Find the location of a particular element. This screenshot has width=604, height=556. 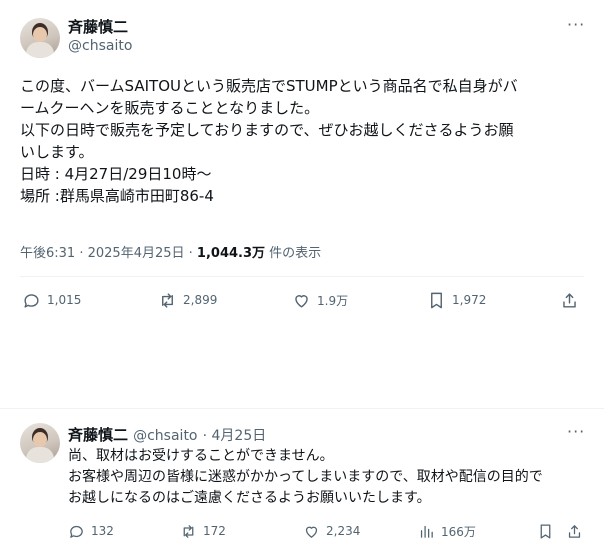

reply-line: お越しになるのはご遠慮くださるようお願いいたします。 is located at coordinates (249, 498).